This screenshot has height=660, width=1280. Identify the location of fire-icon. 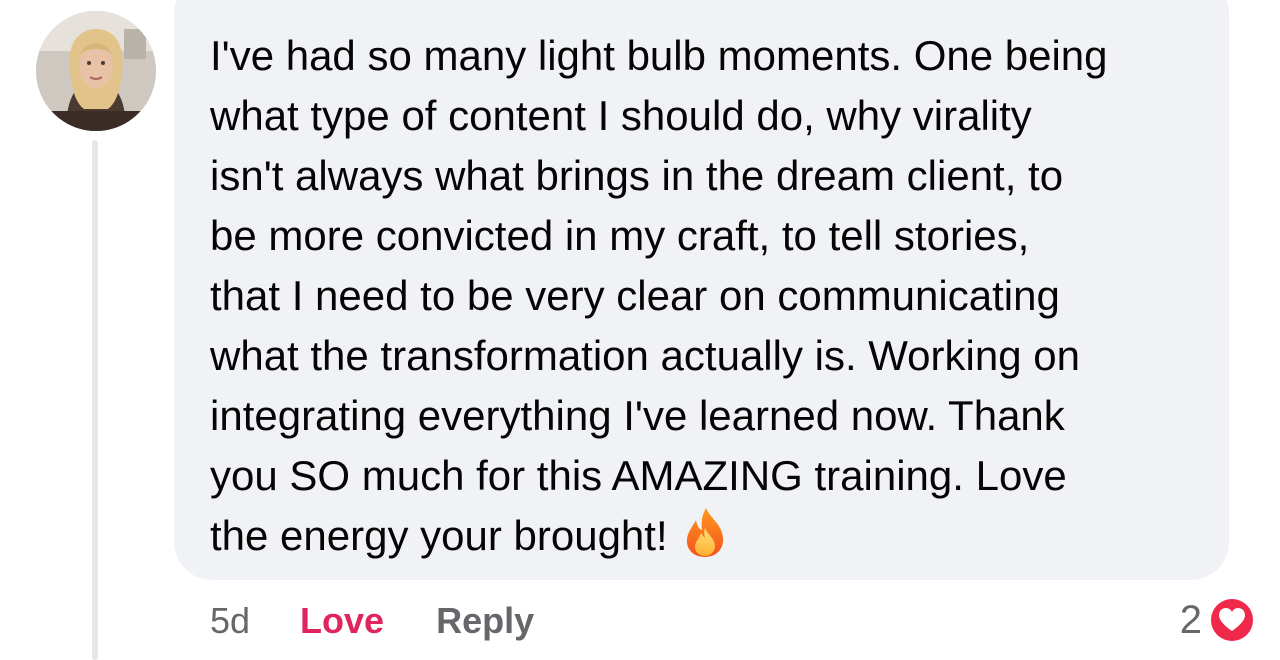
(704, 532).